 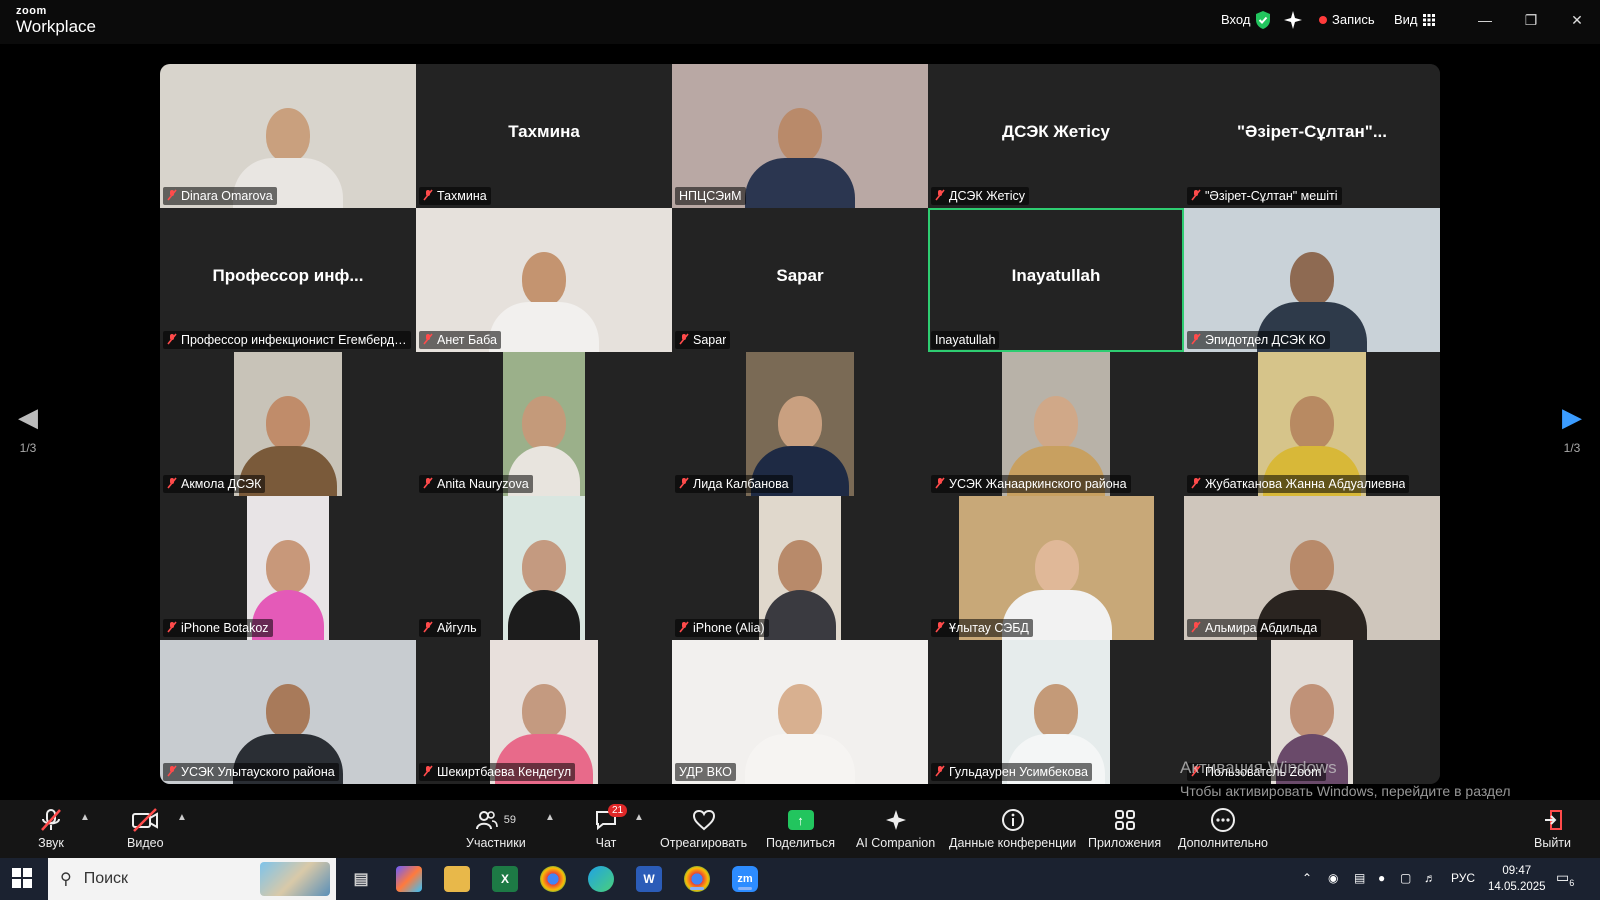 What do you see at coordinates (1312, 568) in the screenshot?
I see `participant-tile: Альмира Абдильда` at bounding box center [1312, 568].